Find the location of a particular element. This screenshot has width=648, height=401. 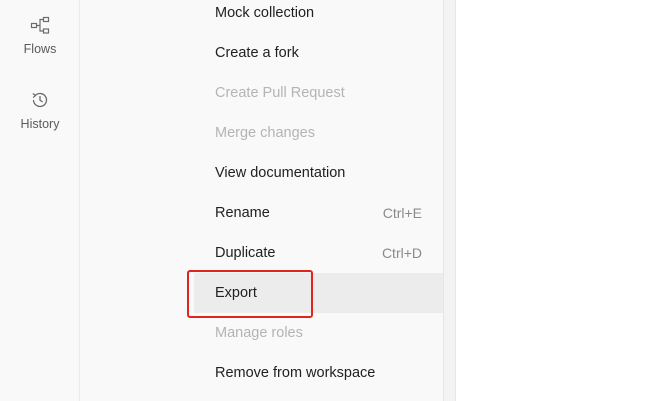

menu-item-shortcut: Ctrl+D is located at coordinates (401, 253).